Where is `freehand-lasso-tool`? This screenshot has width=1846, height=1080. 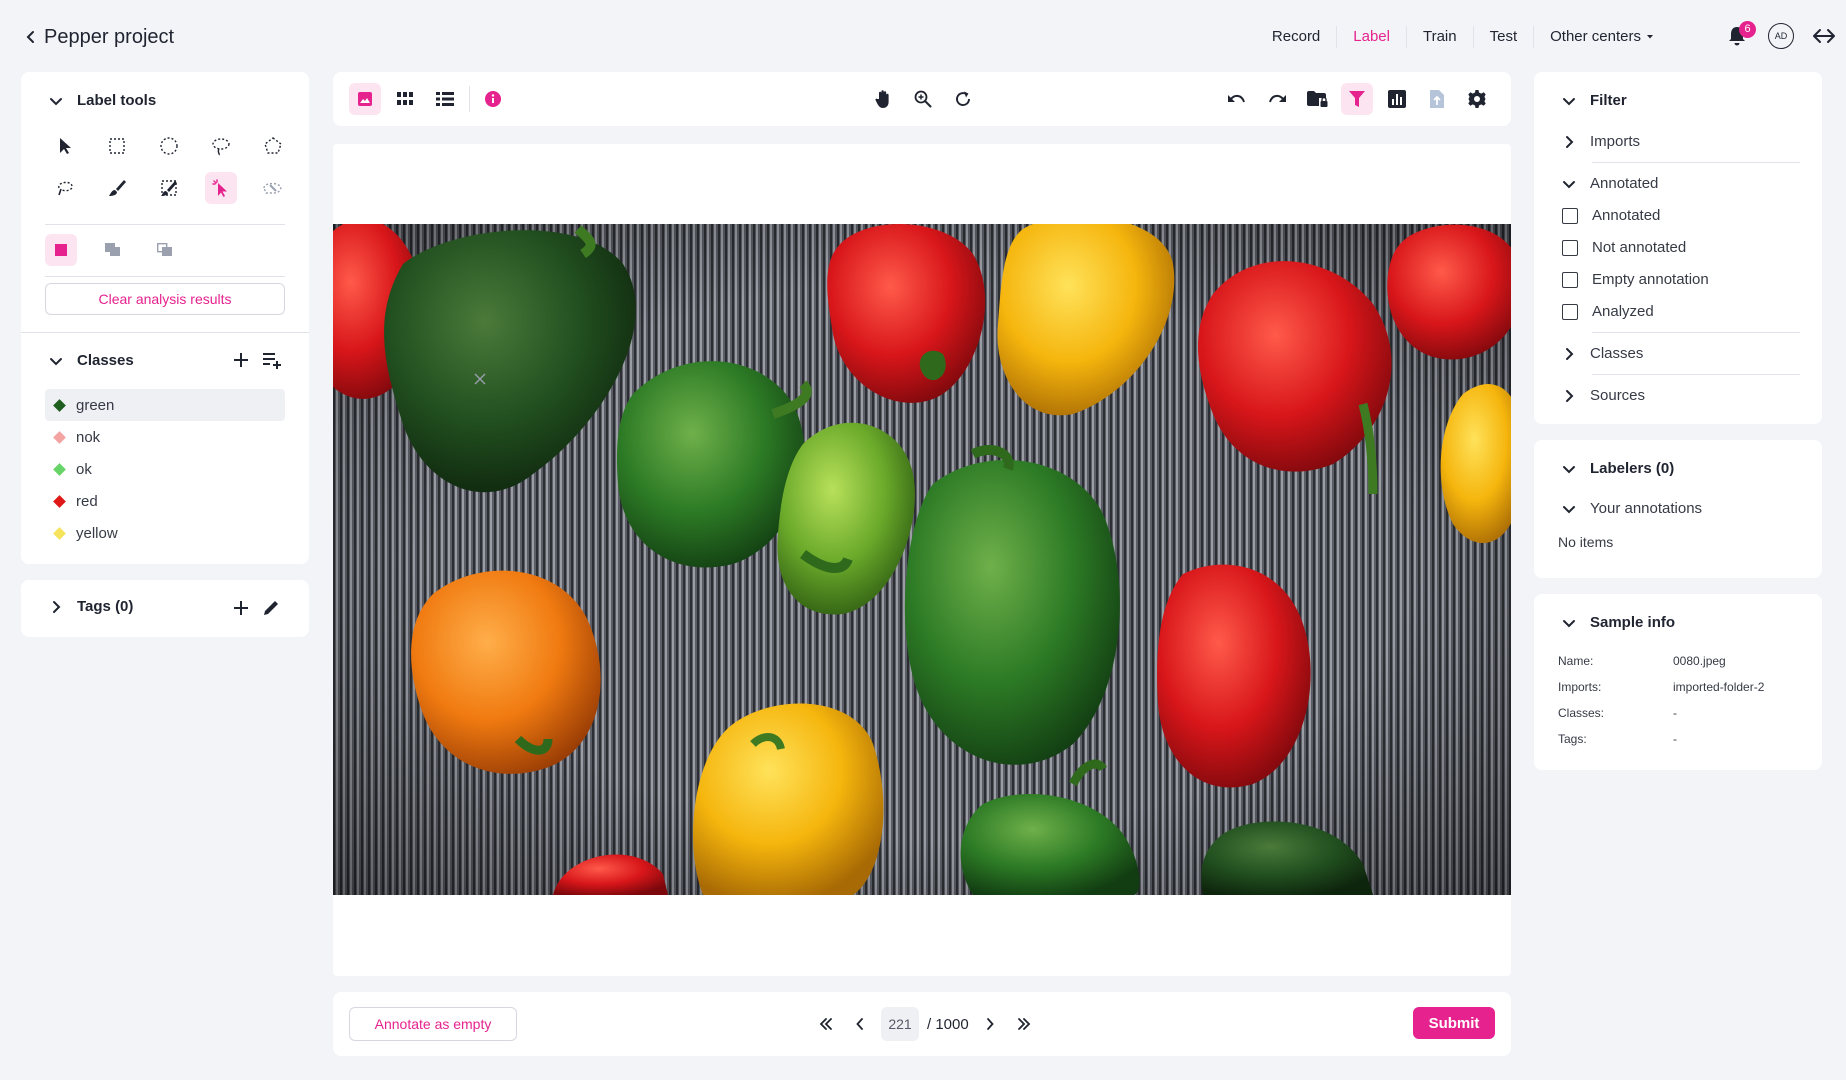
freehand-lasso-tool is located at coordinates (65, 188).